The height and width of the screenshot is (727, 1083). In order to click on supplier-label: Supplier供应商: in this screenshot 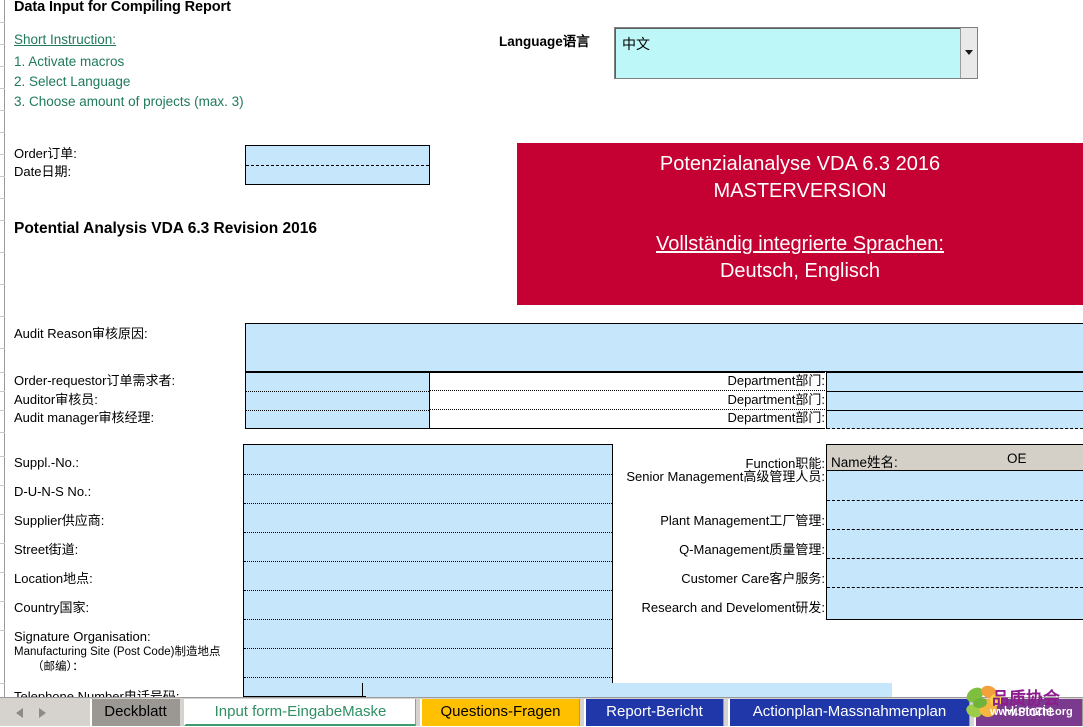, I will do `click(59, 520)`.